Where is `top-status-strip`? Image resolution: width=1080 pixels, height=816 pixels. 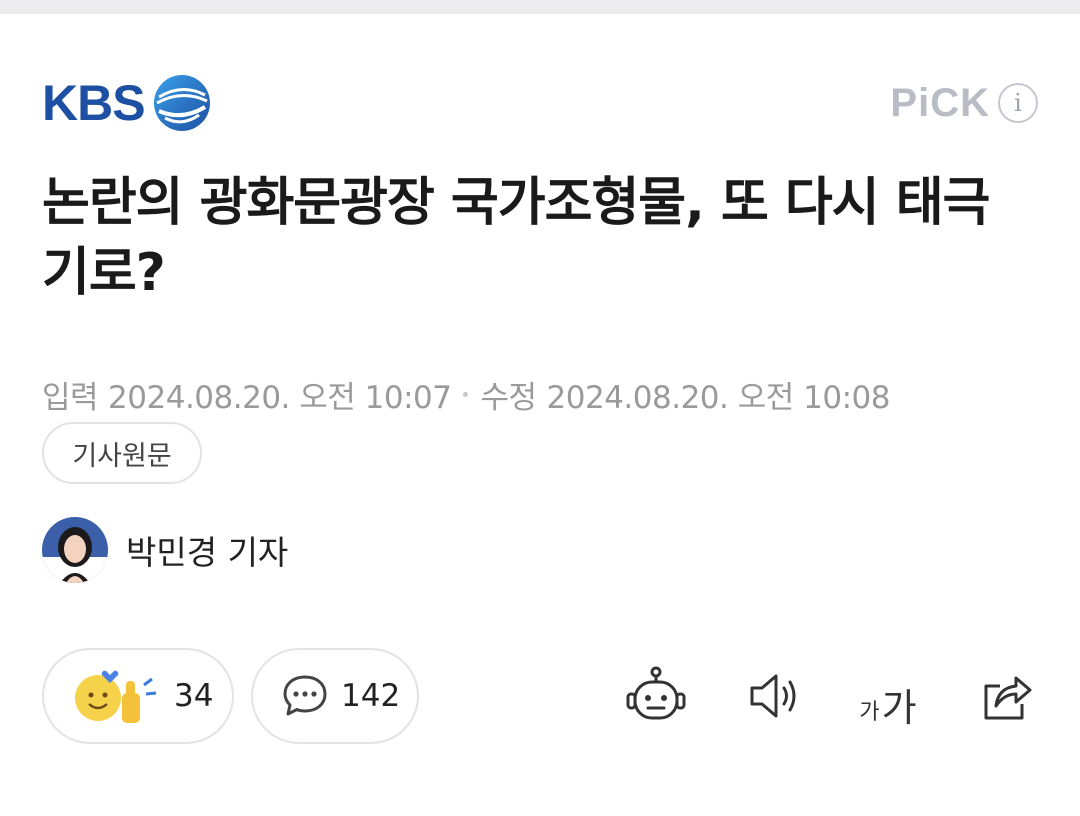 top-status-strip is located at coordinates (540, 7).